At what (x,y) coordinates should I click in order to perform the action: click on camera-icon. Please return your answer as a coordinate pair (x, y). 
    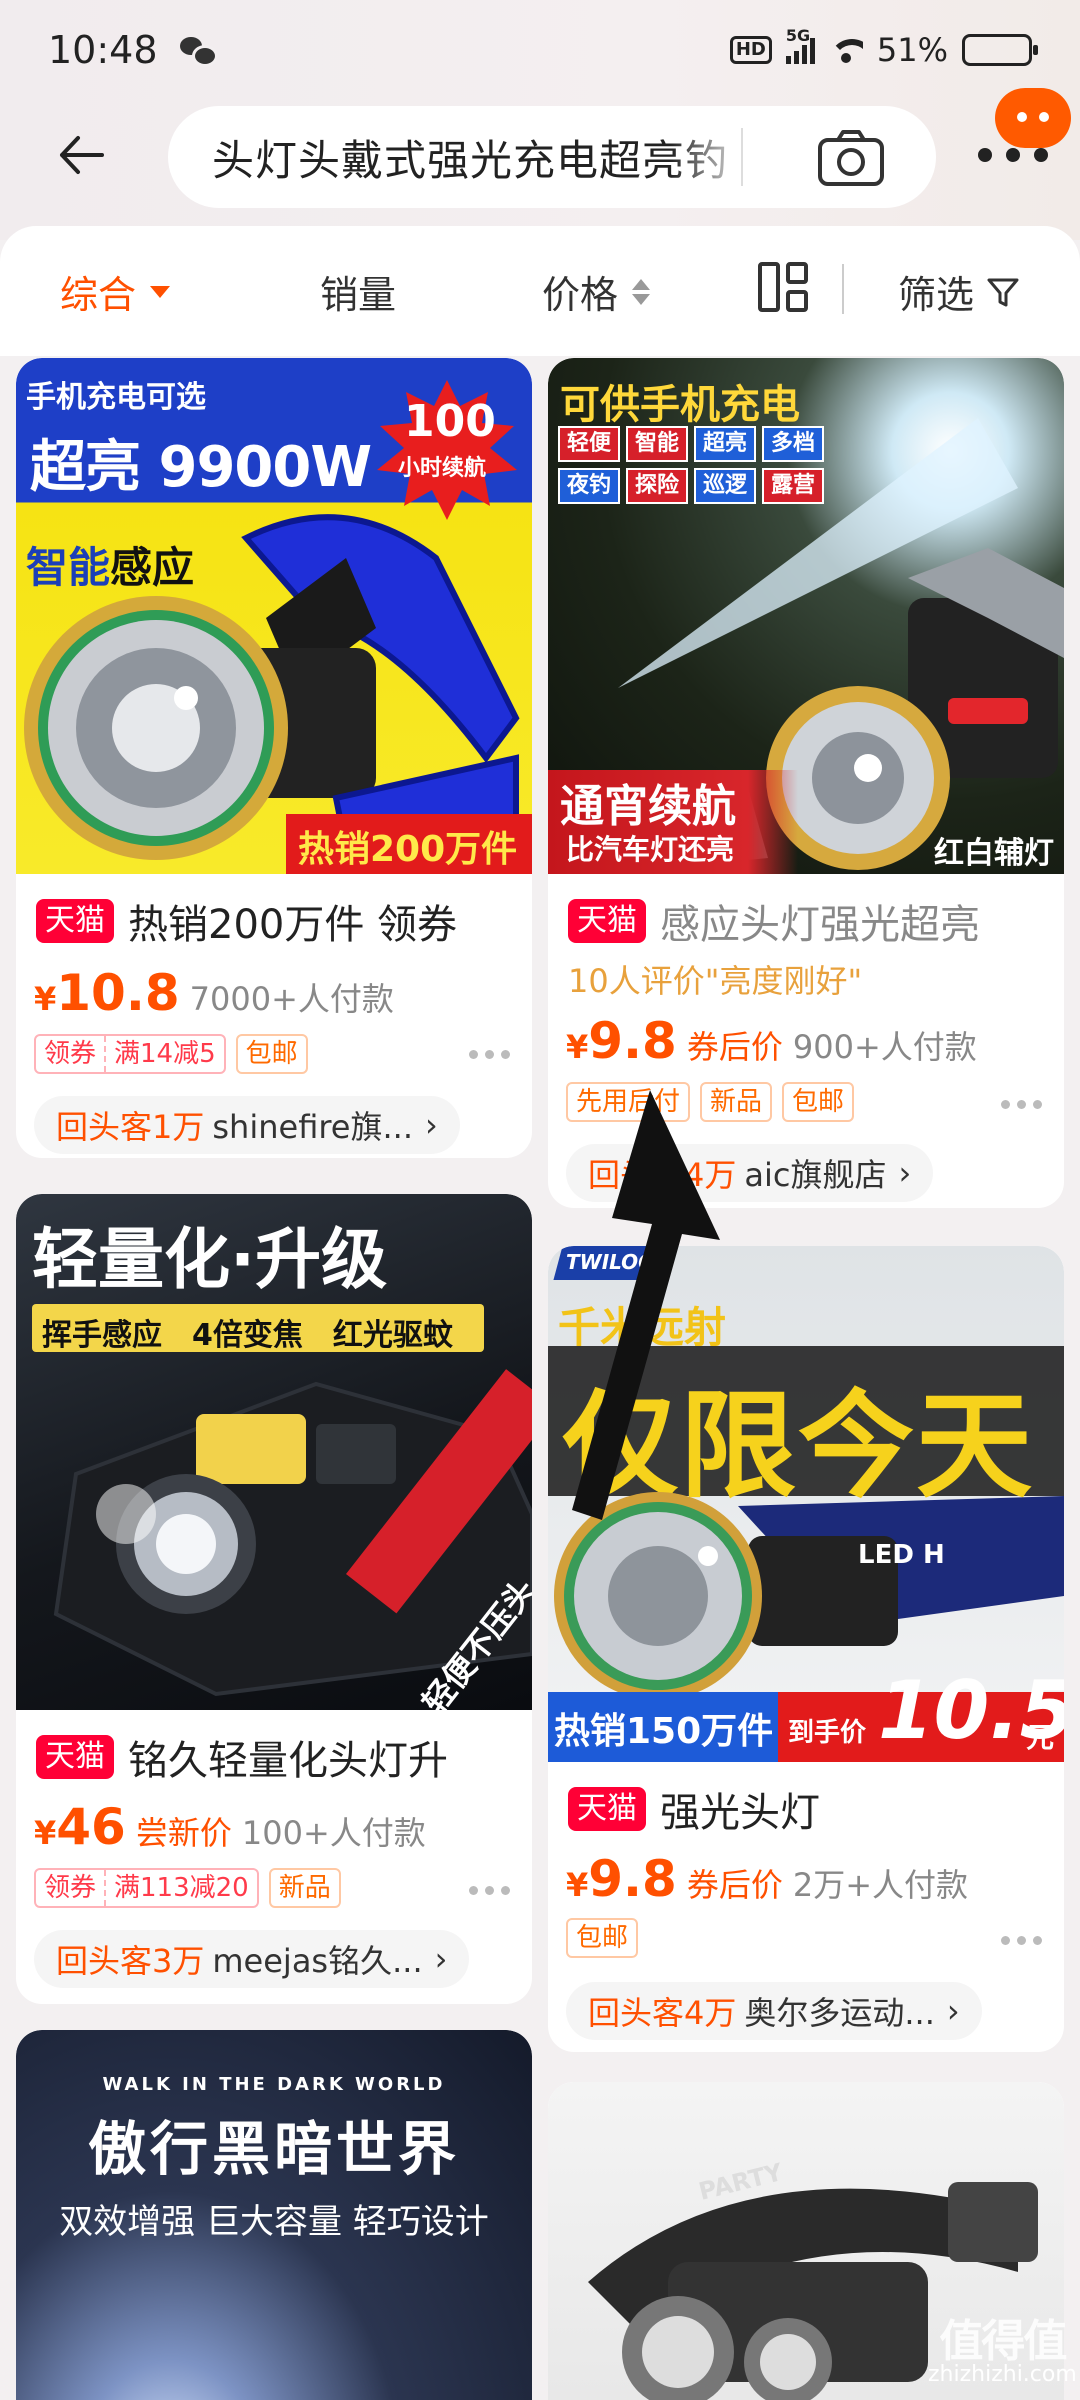
    Looking at the image, I should click on (851, 158).